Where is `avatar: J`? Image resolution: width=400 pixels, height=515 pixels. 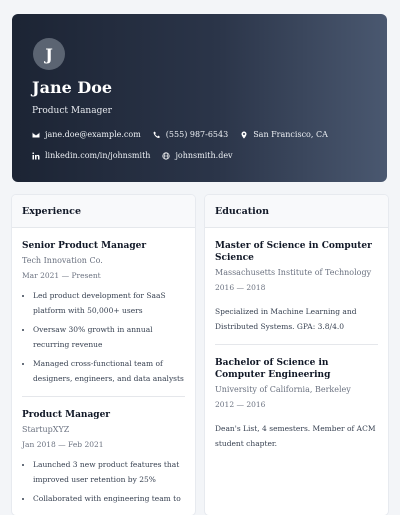
avatar: J is located at coordinates (49, 54).